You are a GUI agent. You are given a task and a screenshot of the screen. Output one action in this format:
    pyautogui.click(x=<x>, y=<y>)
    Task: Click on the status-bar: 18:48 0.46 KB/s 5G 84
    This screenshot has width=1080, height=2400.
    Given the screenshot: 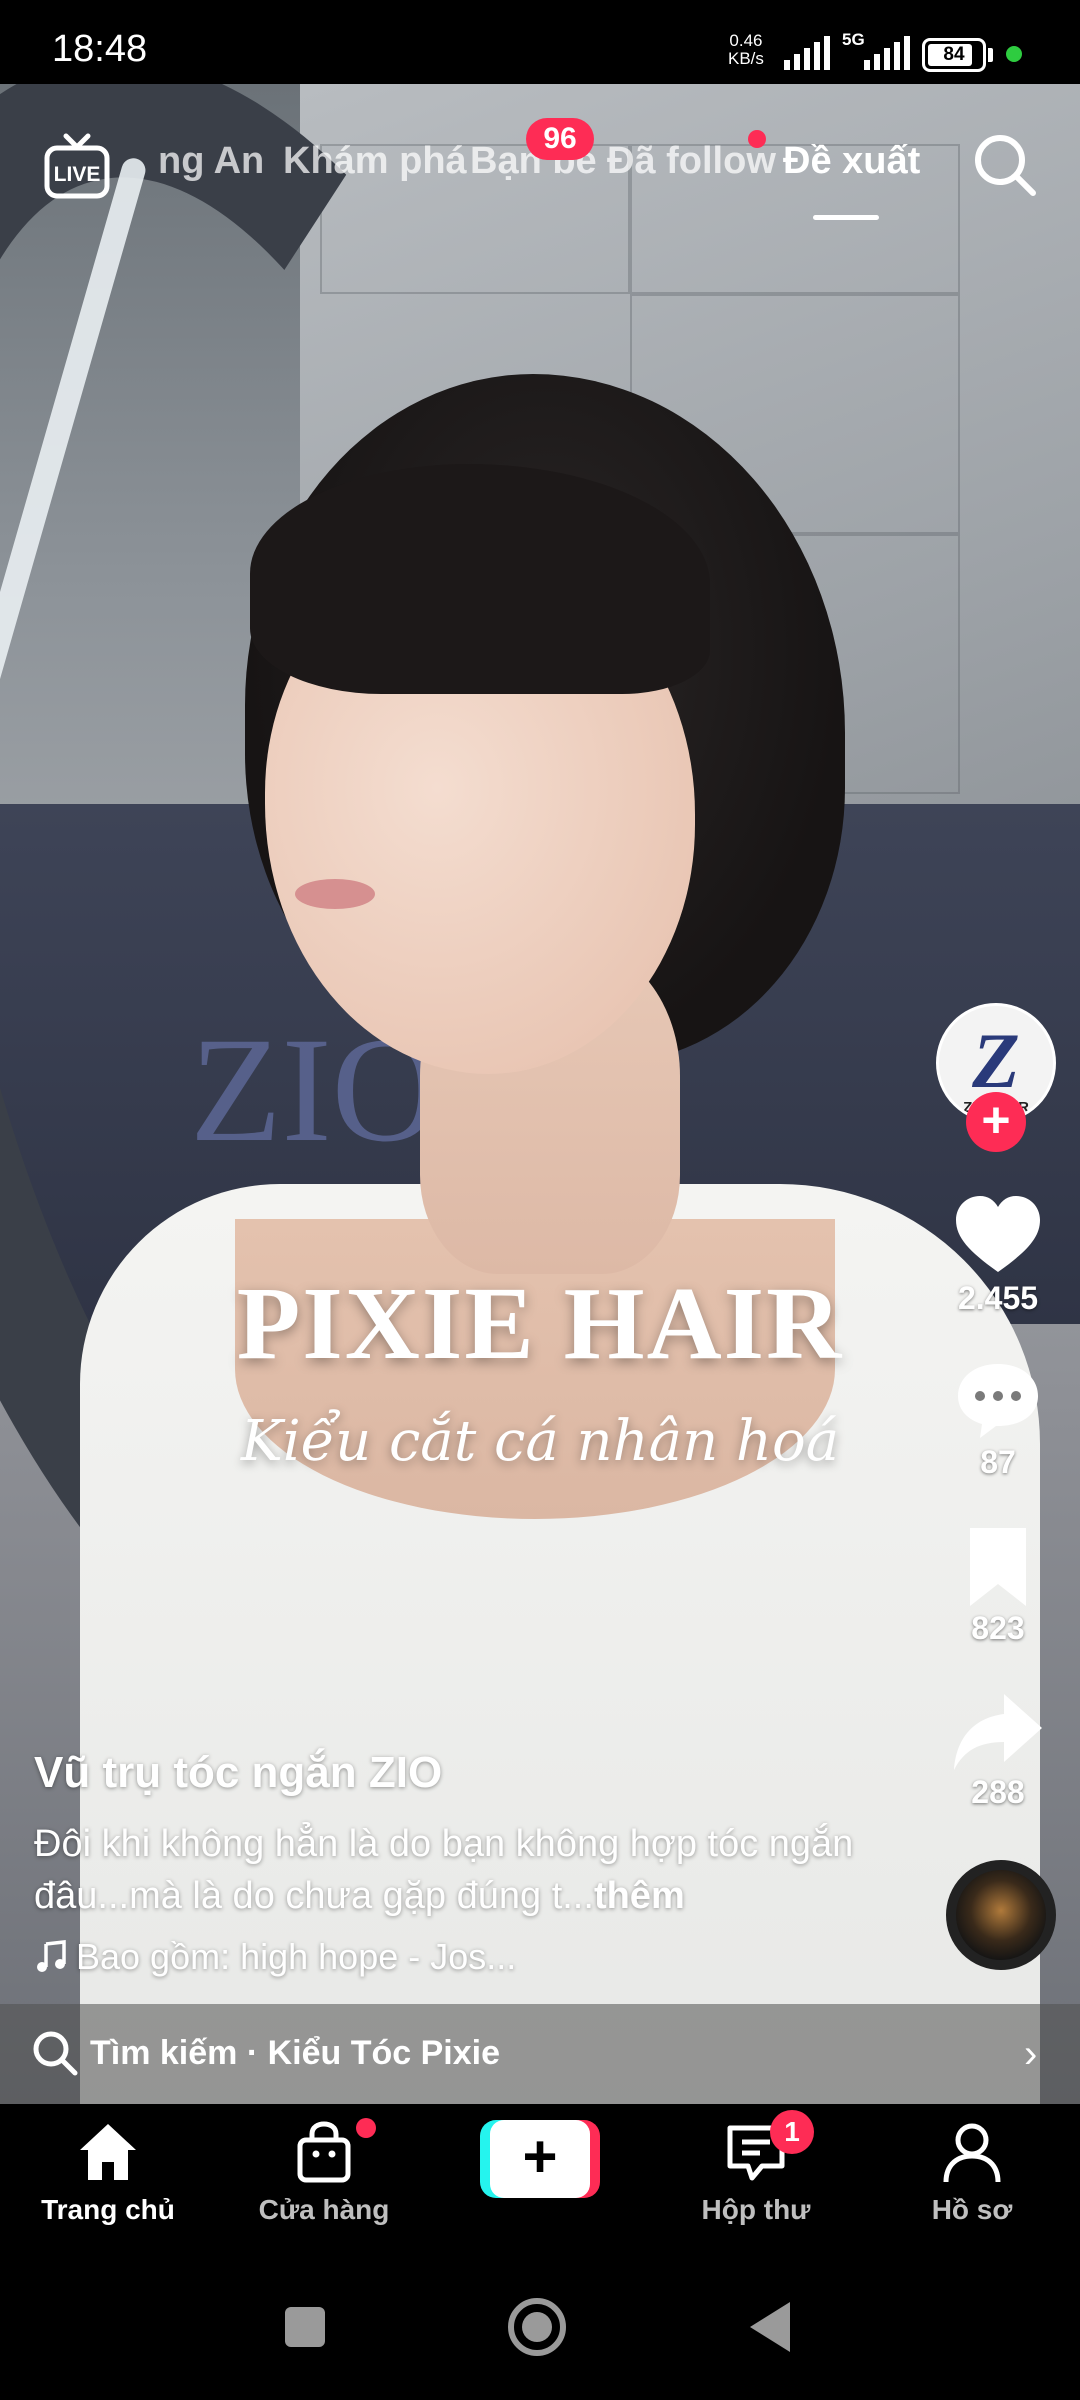 What is the action you would take?
    pyautogui.click(x=540, y=42)
    